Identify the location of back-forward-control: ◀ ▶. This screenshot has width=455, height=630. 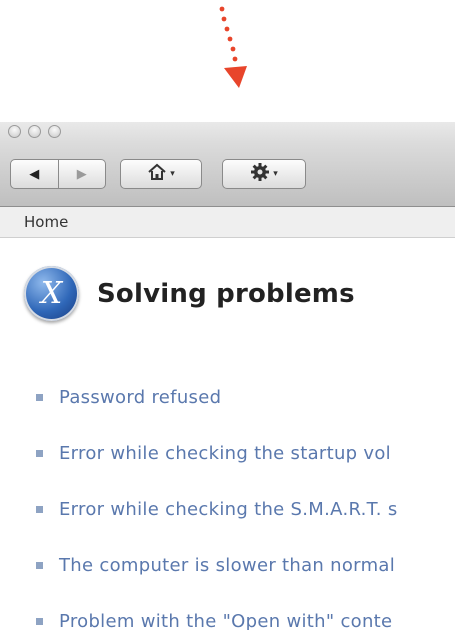
(58, 174).